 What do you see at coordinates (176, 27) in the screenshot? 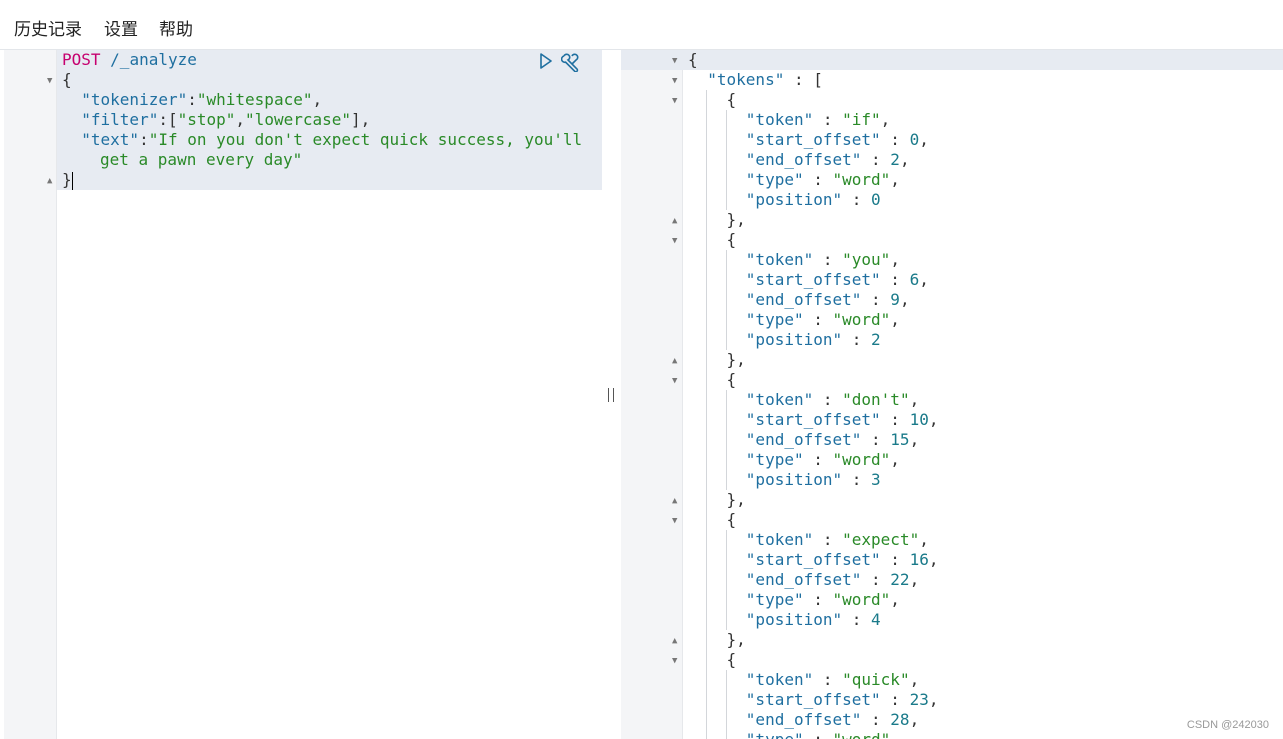
I see `menu-help: 帮助` at bounding box center [176, 27].